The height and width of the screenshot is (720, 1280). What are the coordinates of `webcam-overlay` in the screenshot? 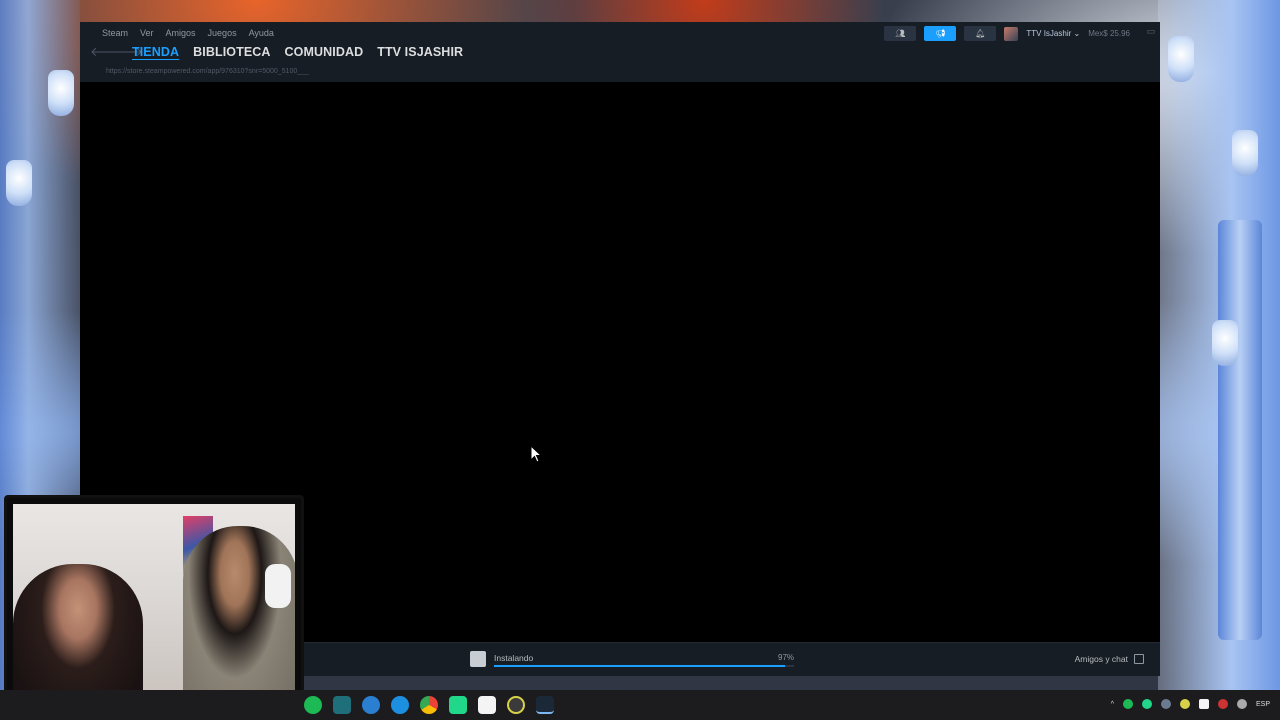 It's located at (154, 604).